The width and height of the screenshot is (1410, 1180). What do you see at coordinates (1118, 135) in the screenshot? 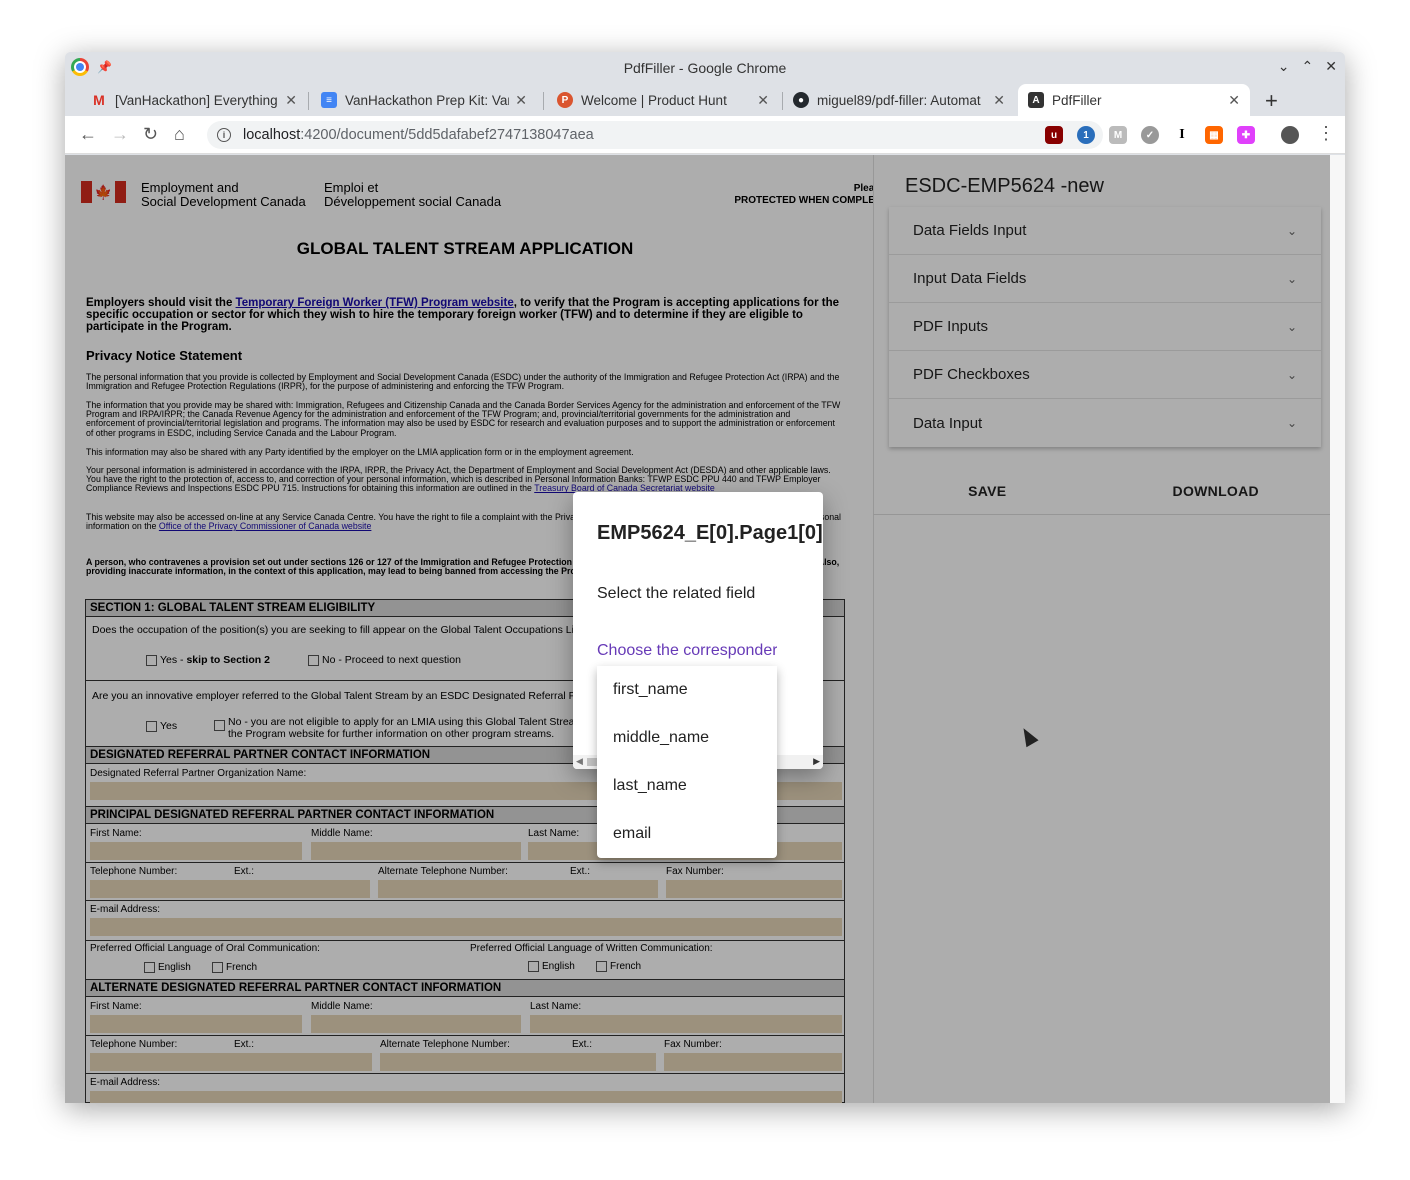
I see `extension-m-icon: M` at bounding box center [1118, 135].